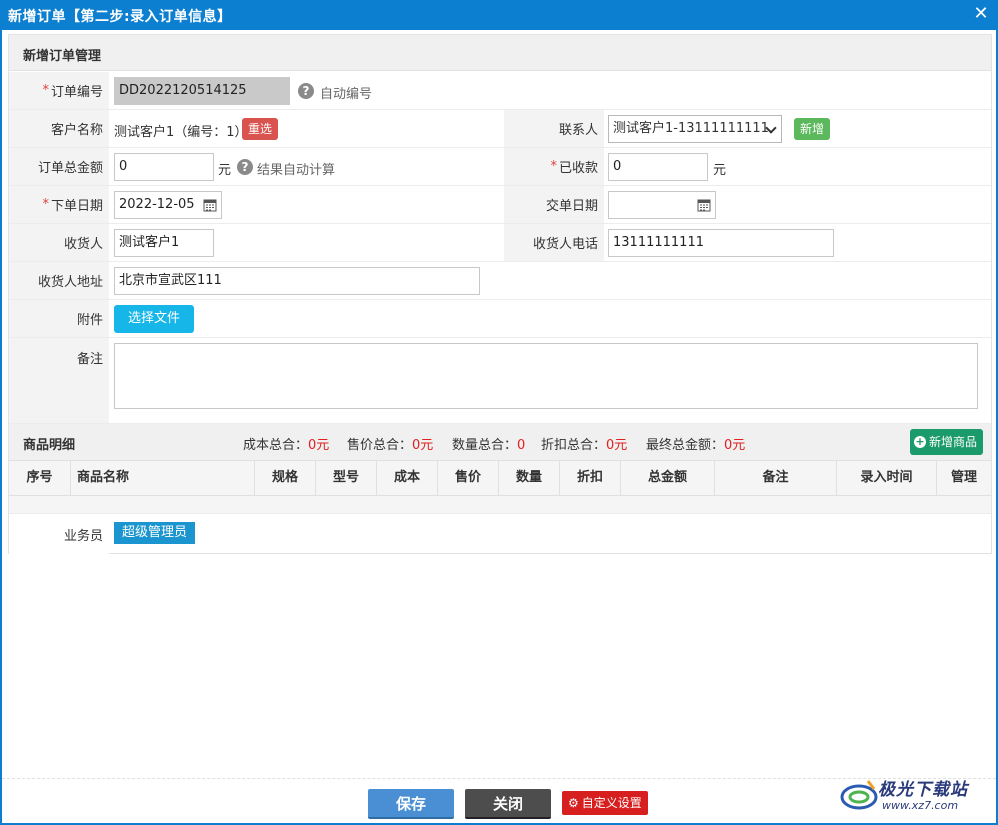  What do you see at coordinates (500, 53) in the screenshot?
I see `panel-header: 新增订单管理` at bounding box center [500, 53].